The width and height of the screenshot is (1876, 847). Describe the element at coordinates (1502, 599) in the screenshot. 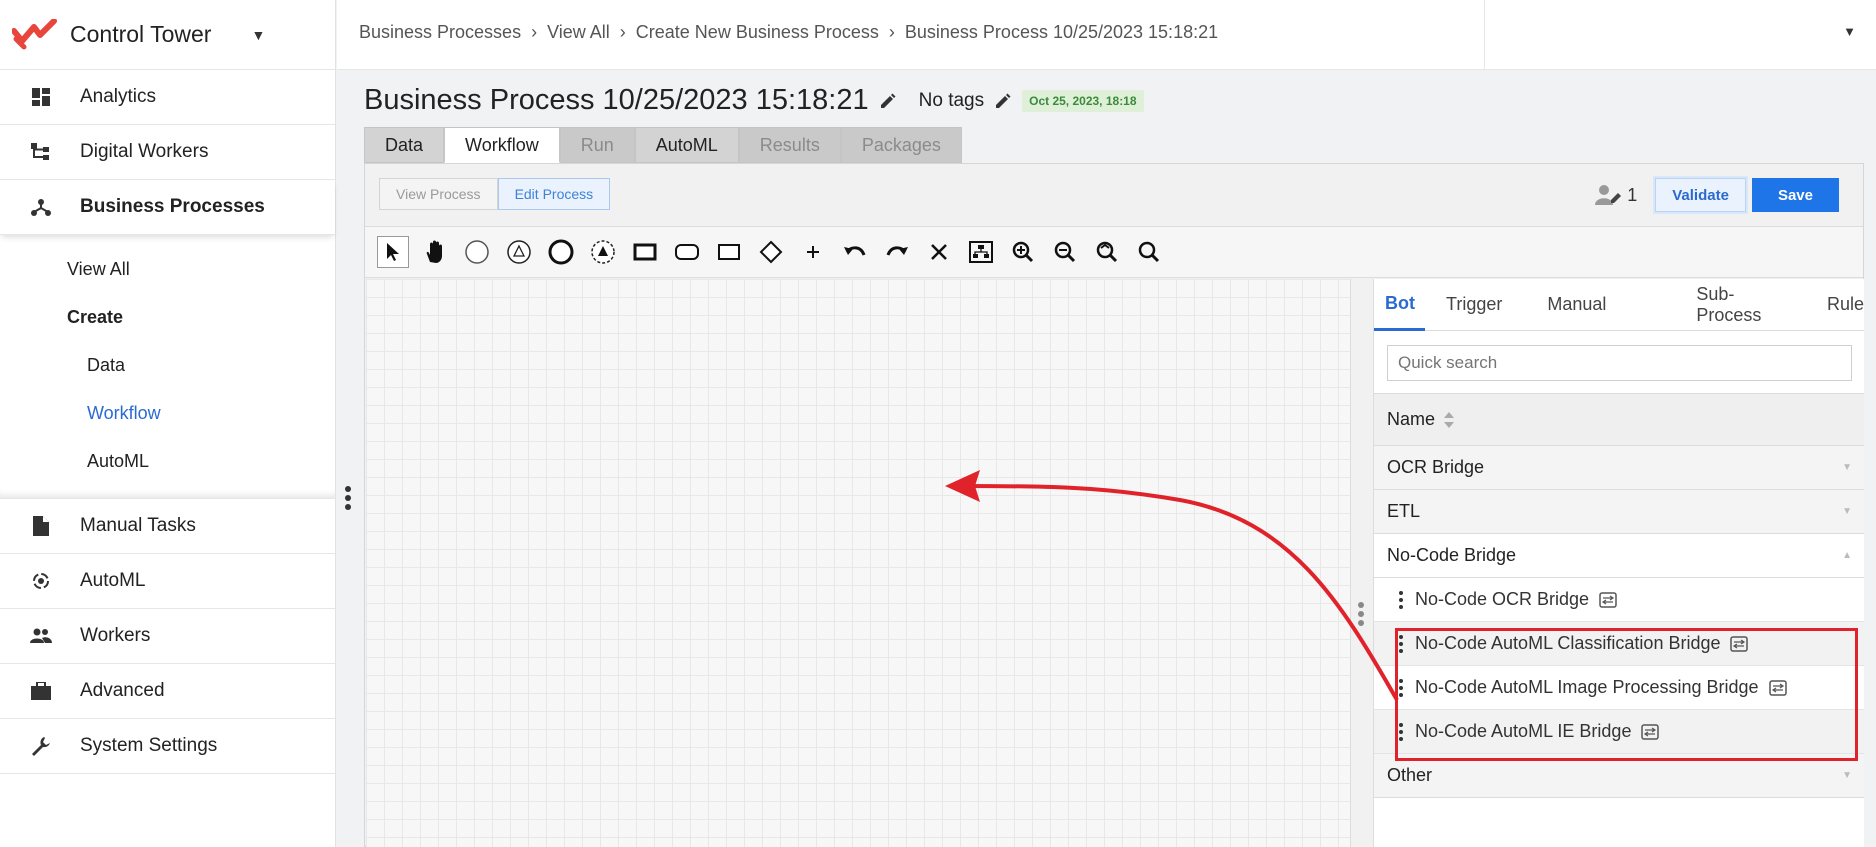

I see `bot-item-label: No-Code OCR Bridge` at that location.